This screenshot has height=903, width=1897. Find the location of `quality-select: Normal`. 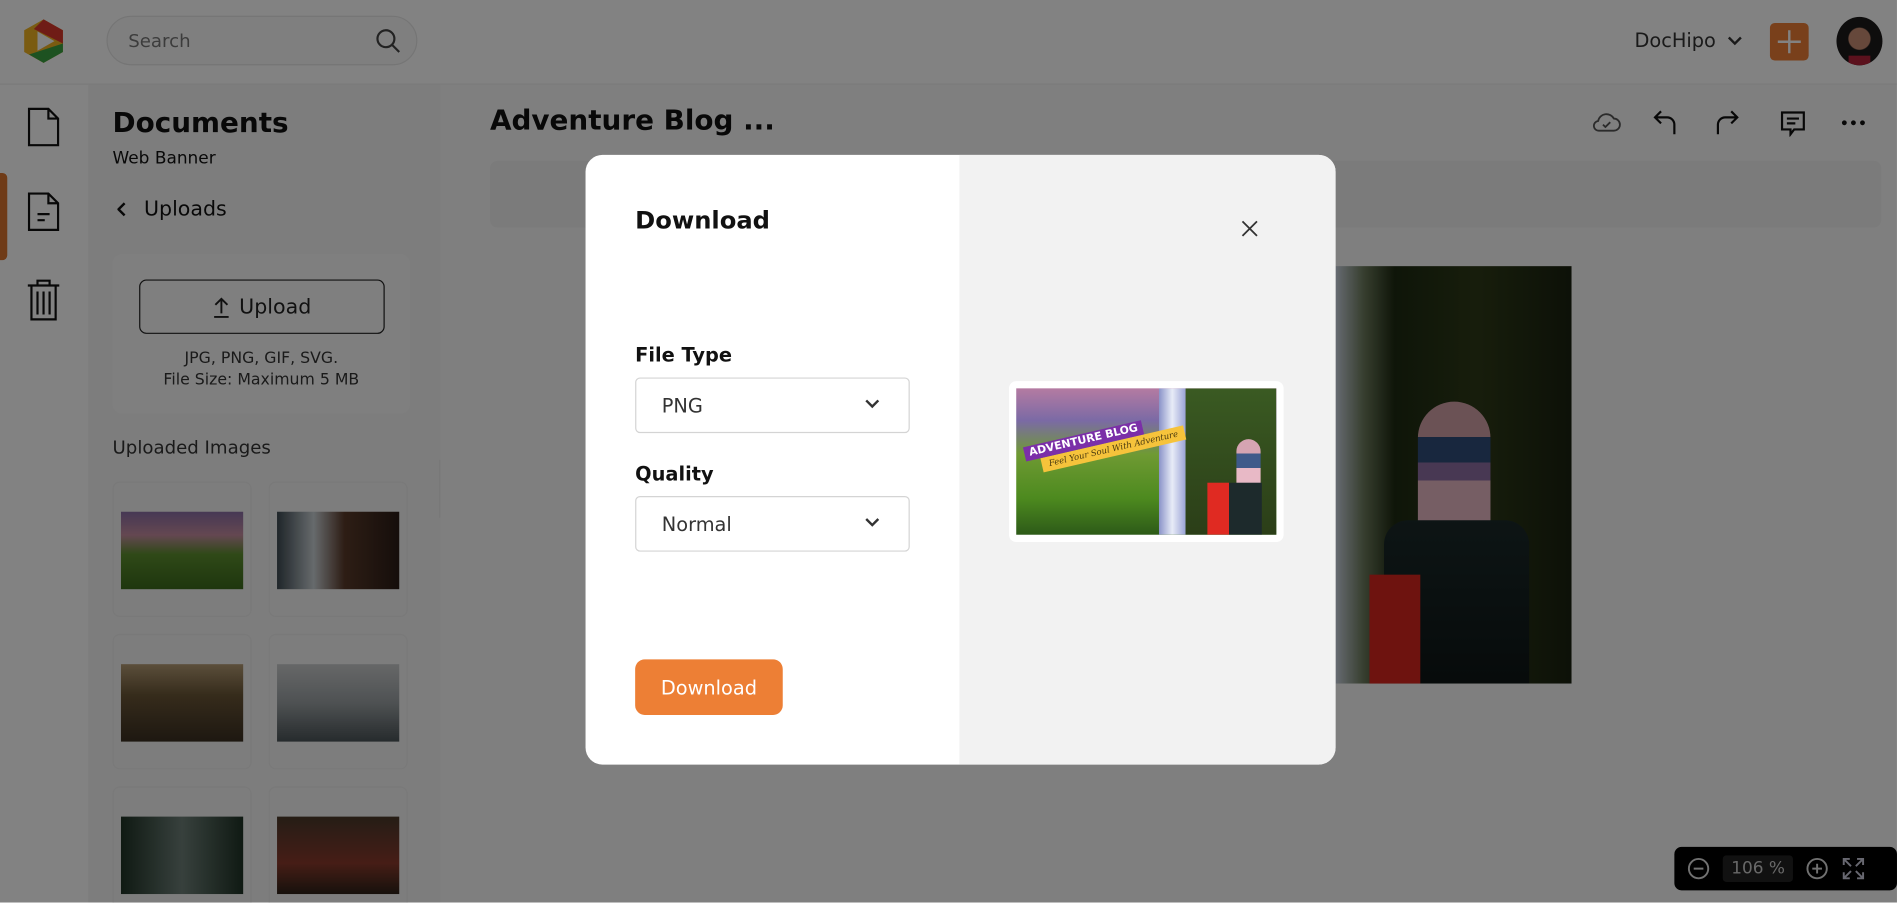

quality-select: Normal is located at coordinates (772, 524).